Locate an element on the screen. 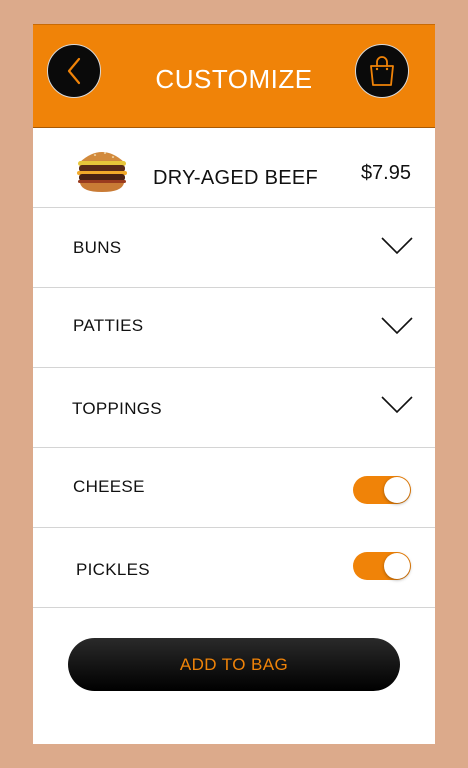 The image size is (468, 768). option-patties-label: PATTIES is located at coordinates (108, 325).